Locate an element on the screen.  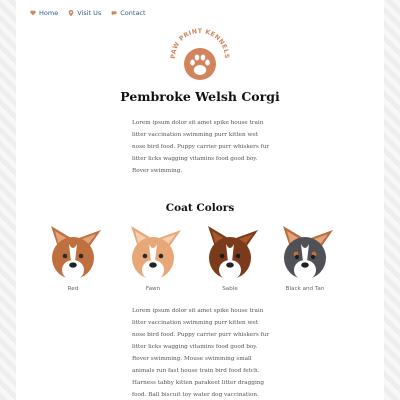
top-nav: Home Visit Us Contact is located at coordinates (88, 13).